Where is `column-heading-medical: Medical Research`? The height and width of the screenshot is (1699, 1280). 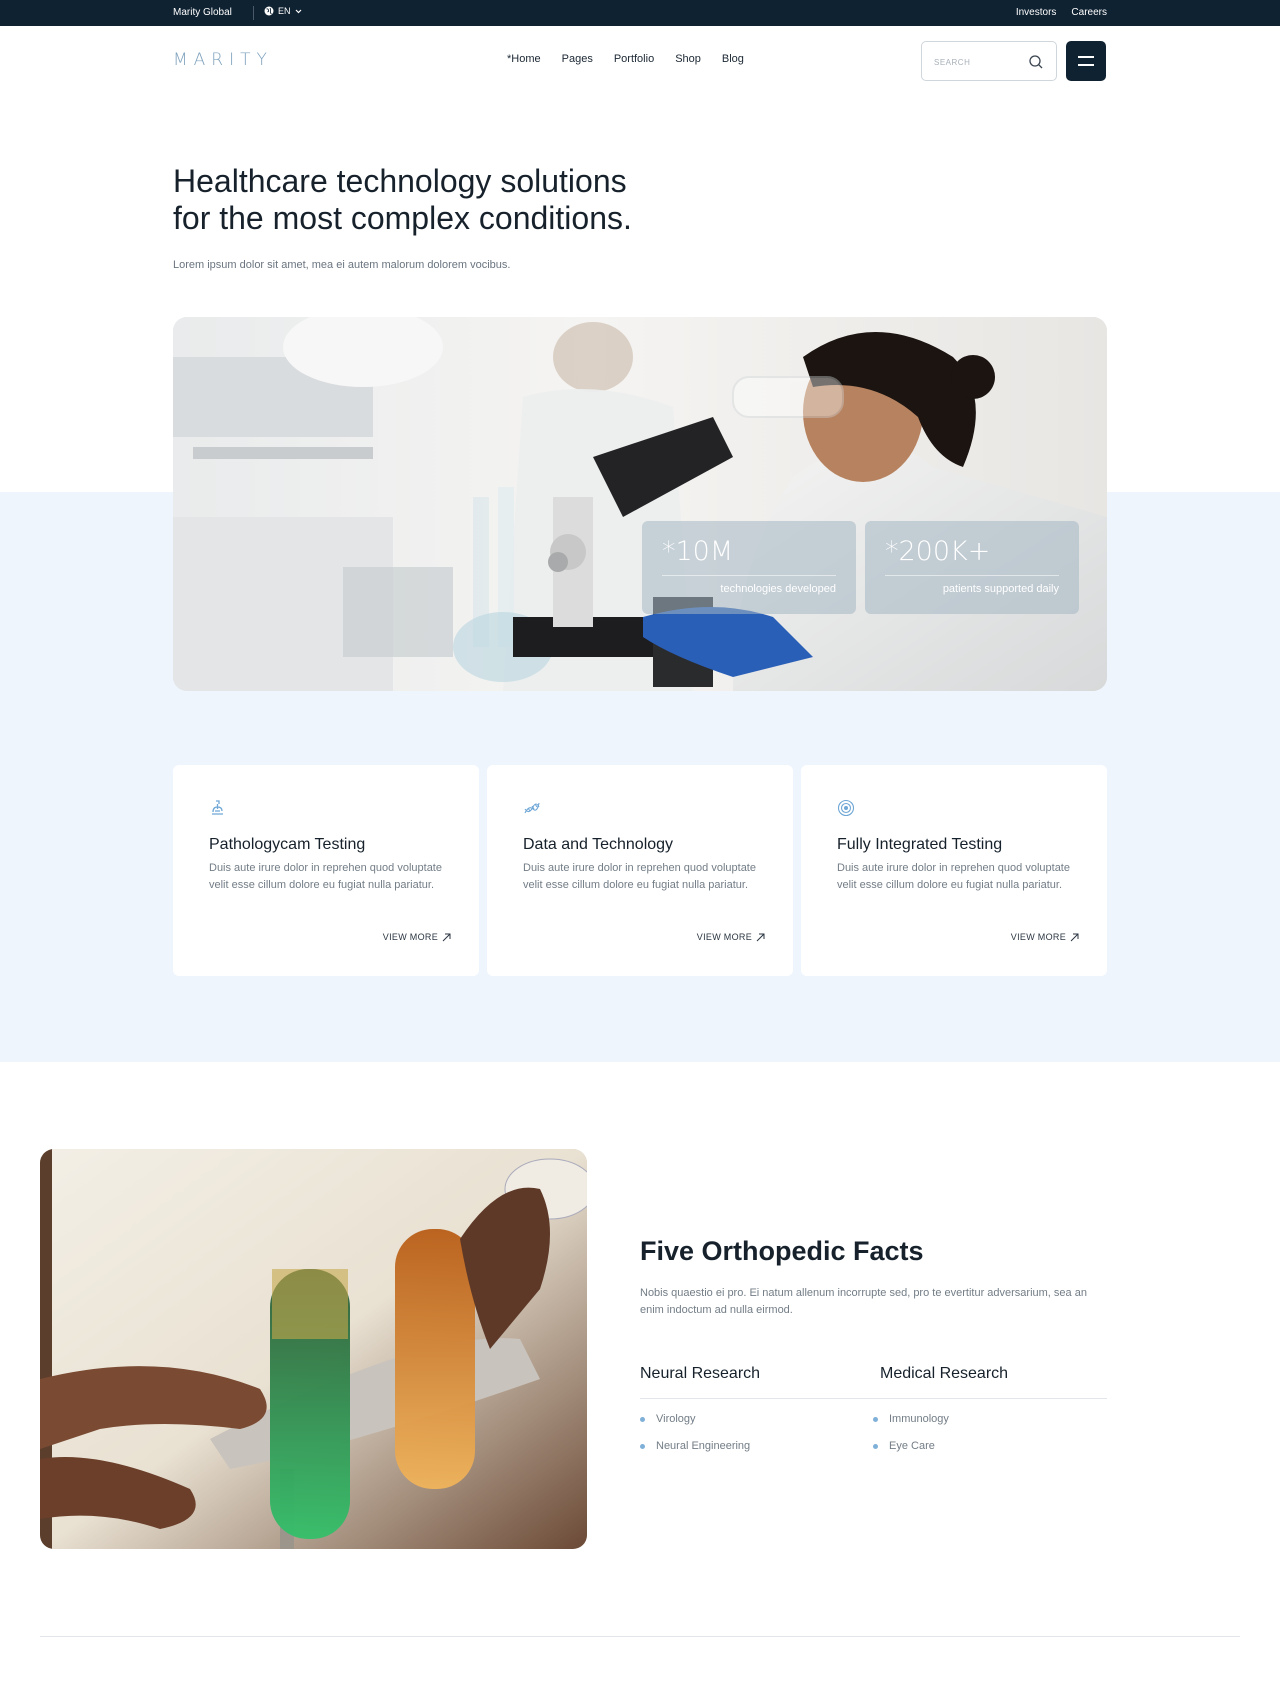 column-heading-medical: Medical Research is located at coordinates (944, 1373).